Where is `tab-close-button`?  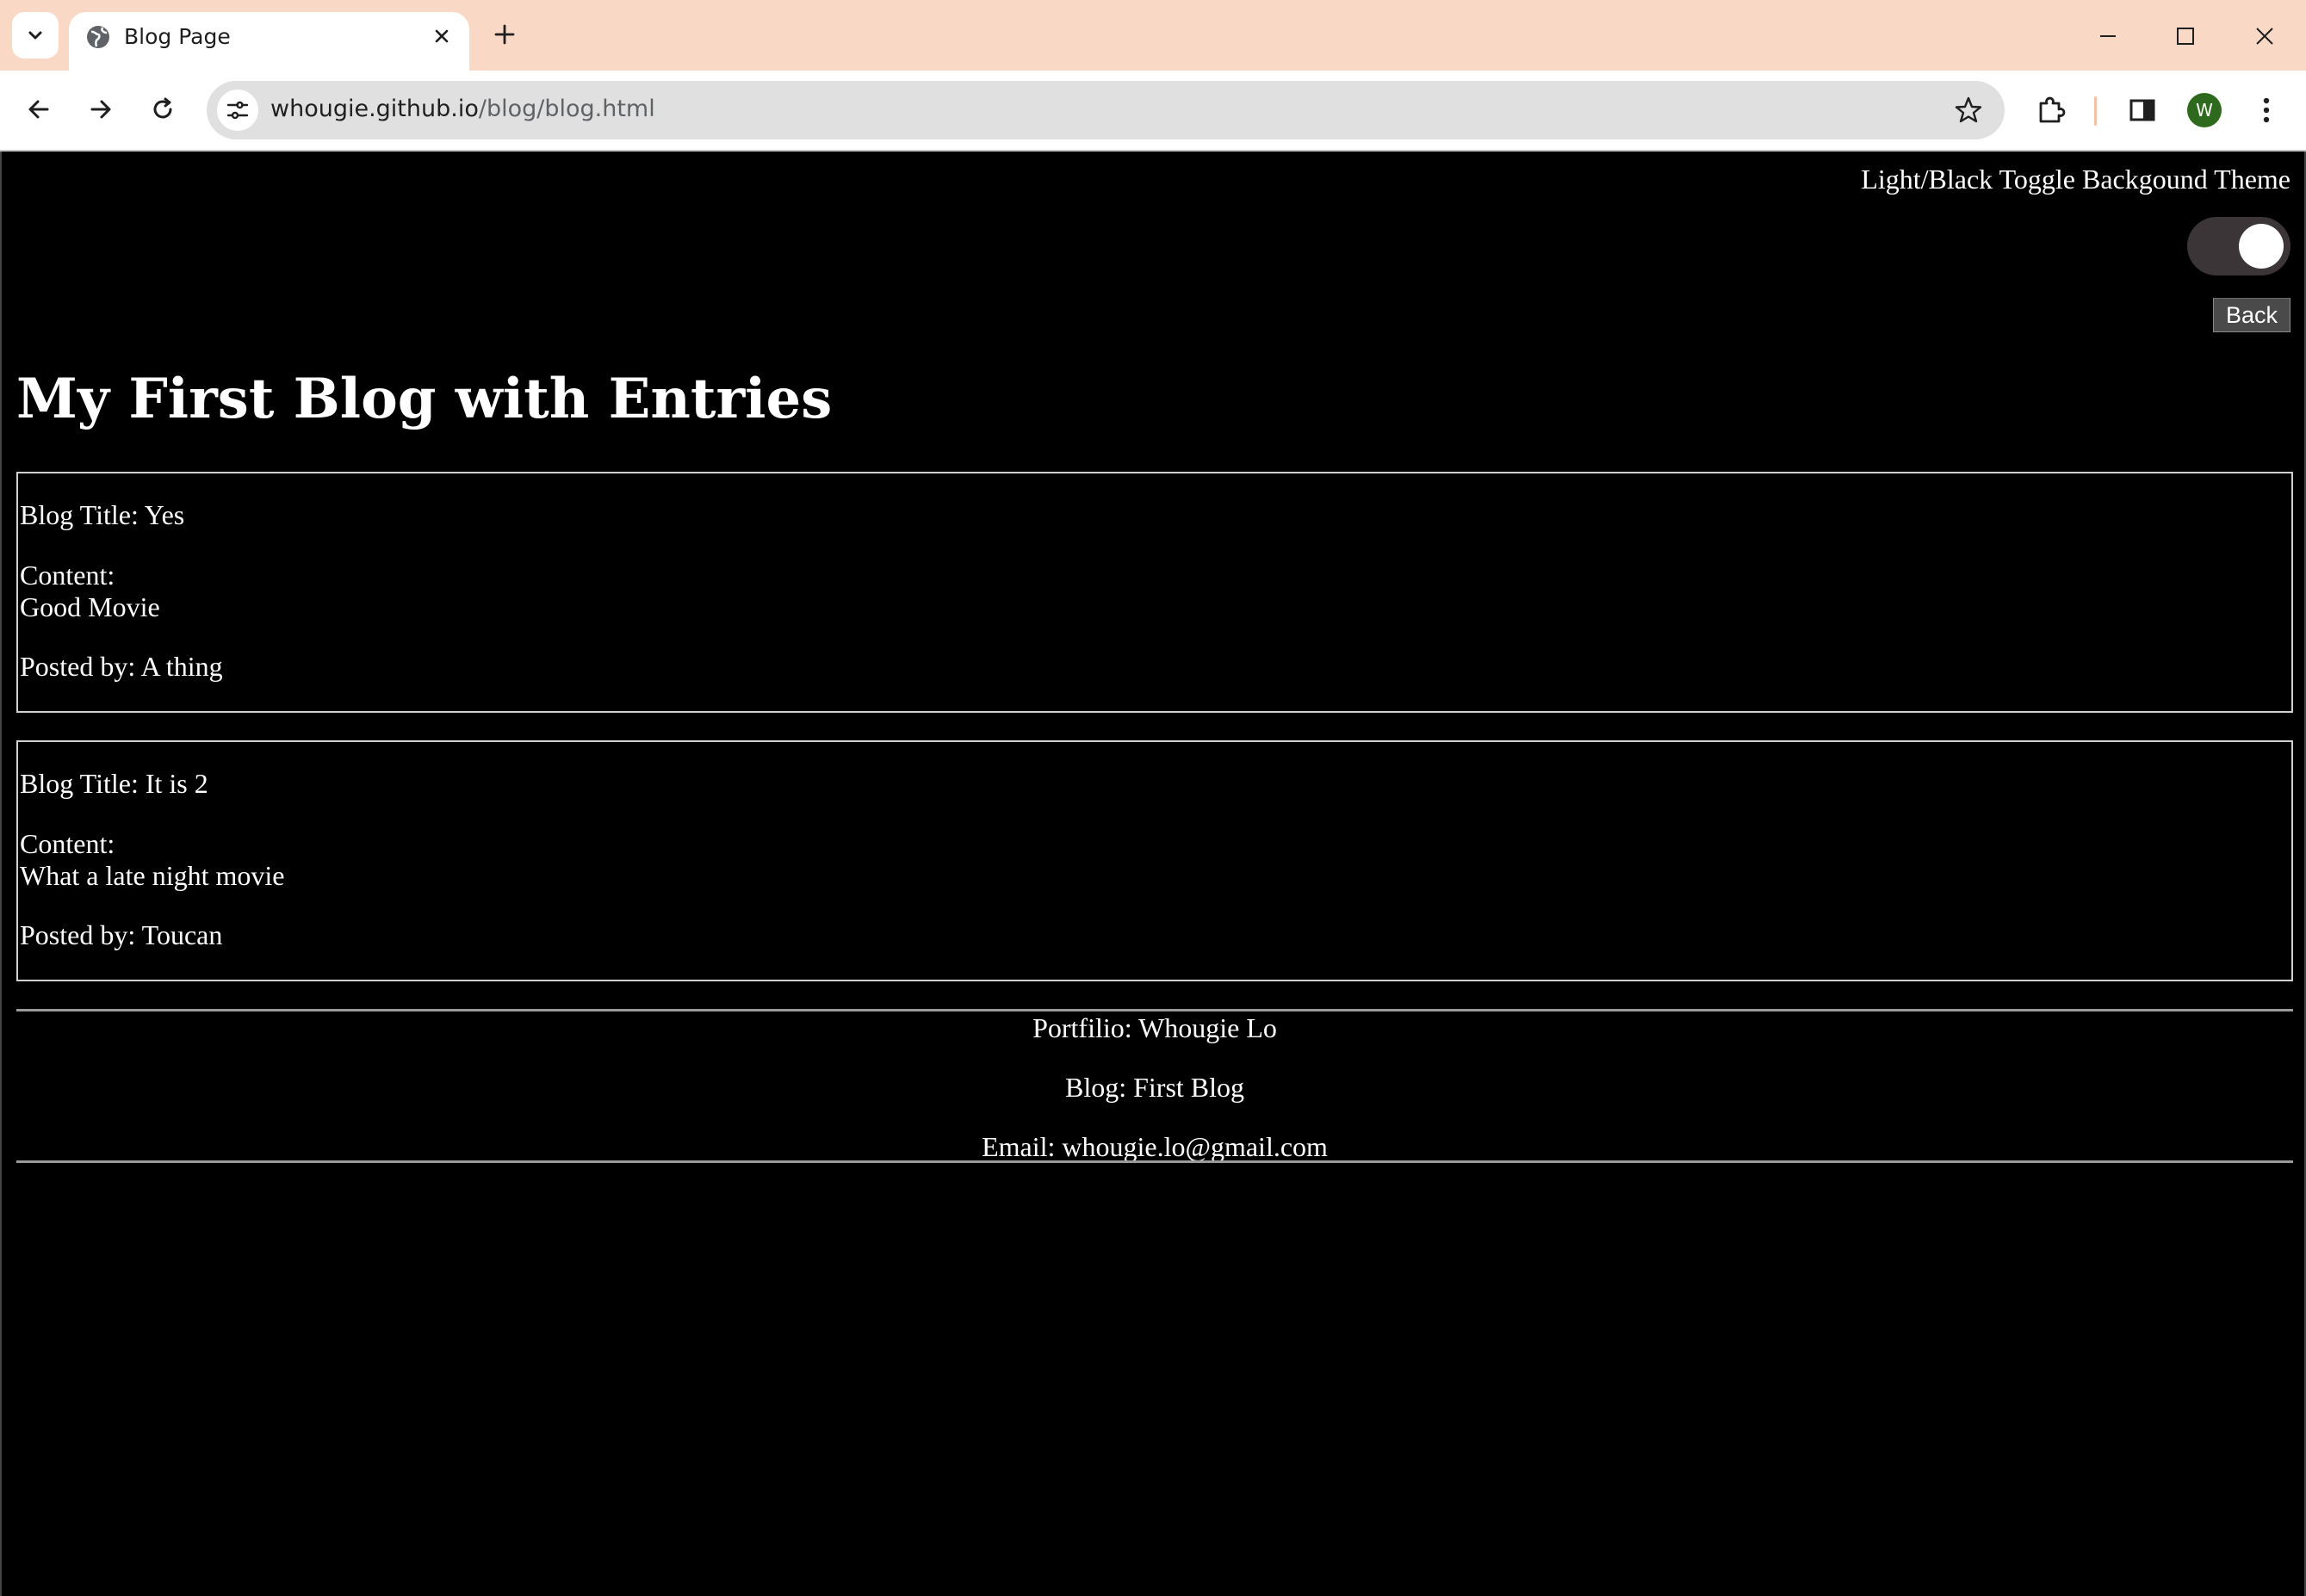 tab-close-button is located at coordinates (441, 36).